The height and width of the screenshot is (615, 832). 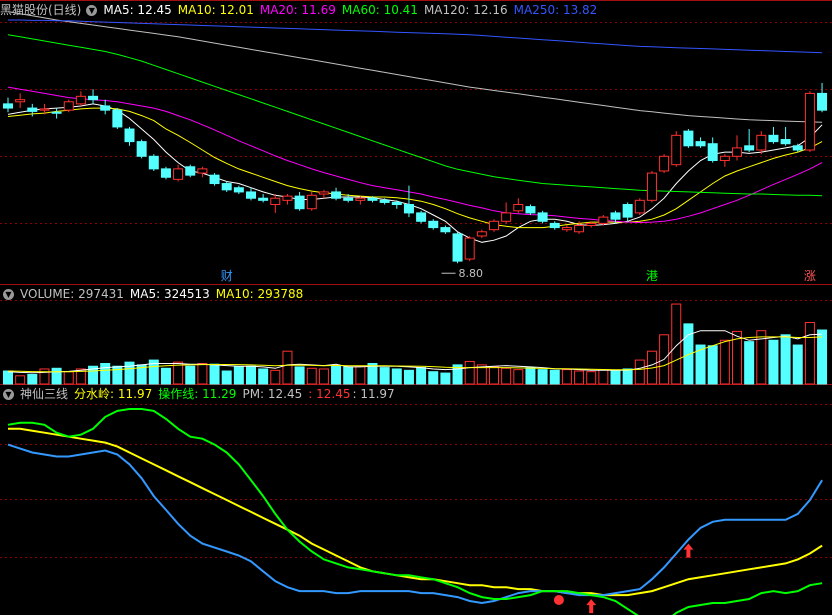 What do you see at coordinates (72, 294) in the screenshot?
I see `legend-volume: VOLUME: 297431` at bounding box center [72, 294].